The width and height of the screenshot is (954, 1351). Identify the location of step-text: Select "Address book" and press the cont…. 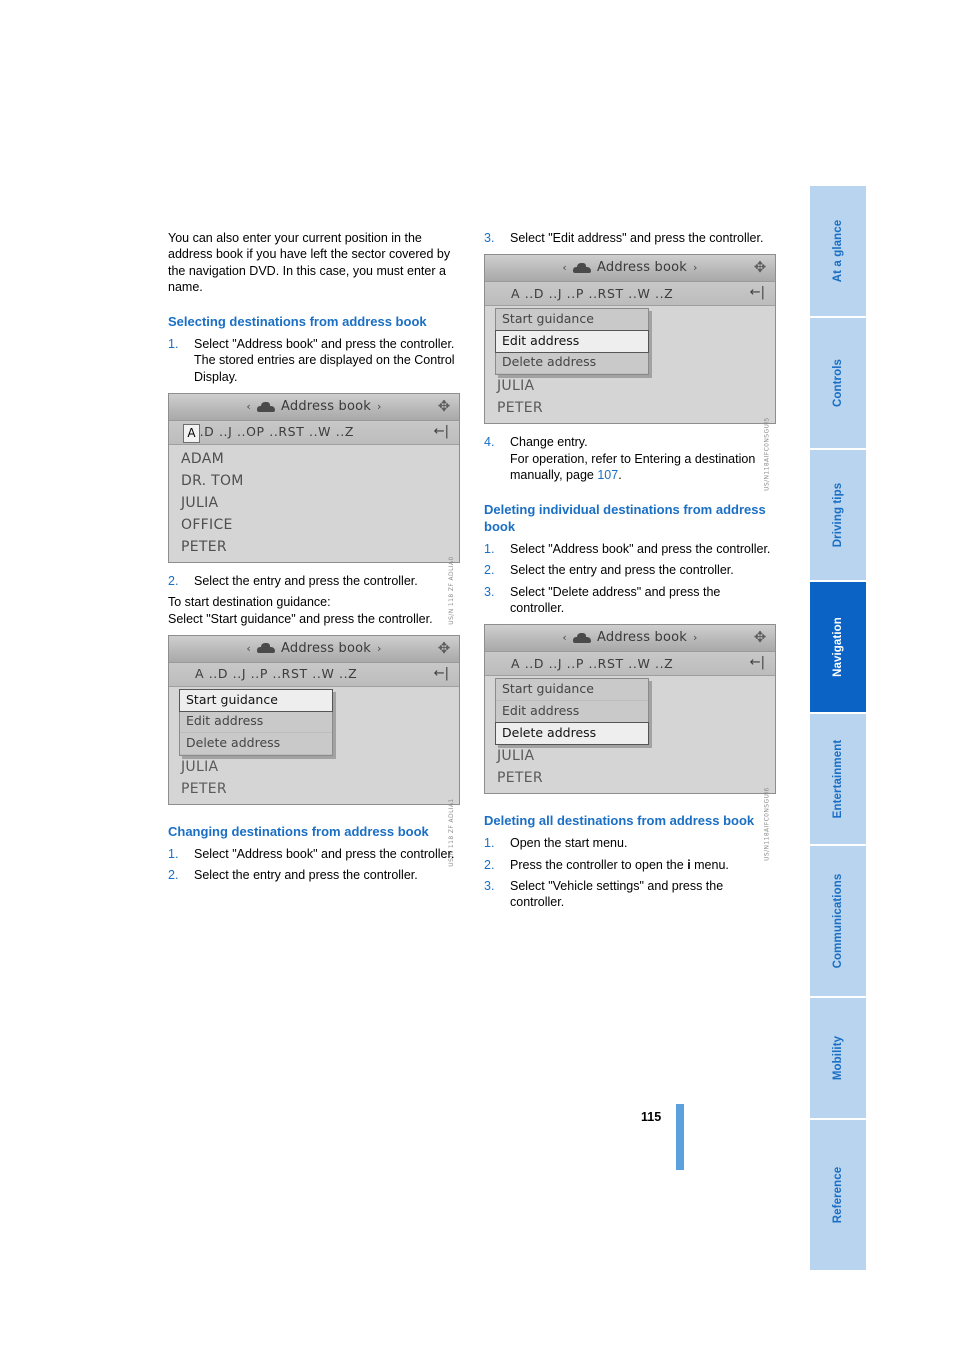
(640, 549).